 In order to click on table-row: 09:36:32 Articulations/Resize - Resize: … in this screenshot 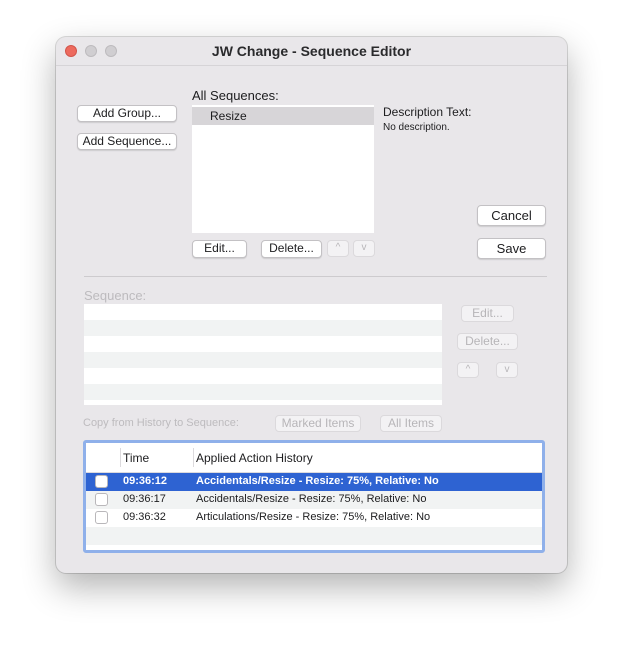, I will do `click(314, 518)`.